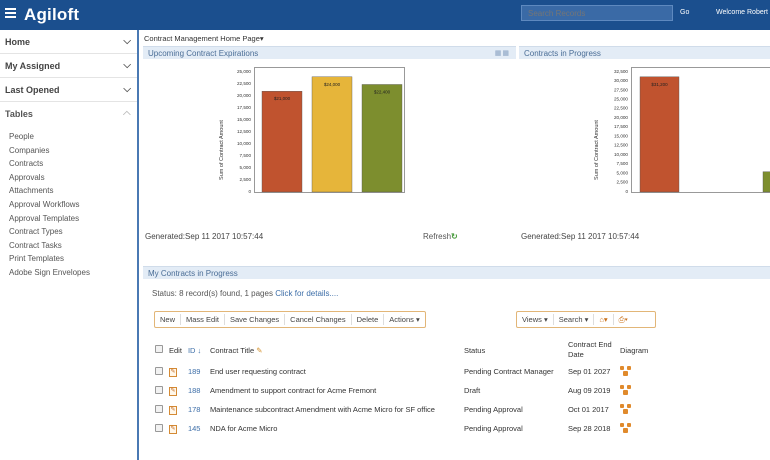 Image resolution: width=770 pixels, height=460 pixels. What do you see at coordinates (580, 236) in the screenshot?
I see `generated-timestamp: Generated:Sep 11 2017 10:57:44` at bounding box center [580, 236].